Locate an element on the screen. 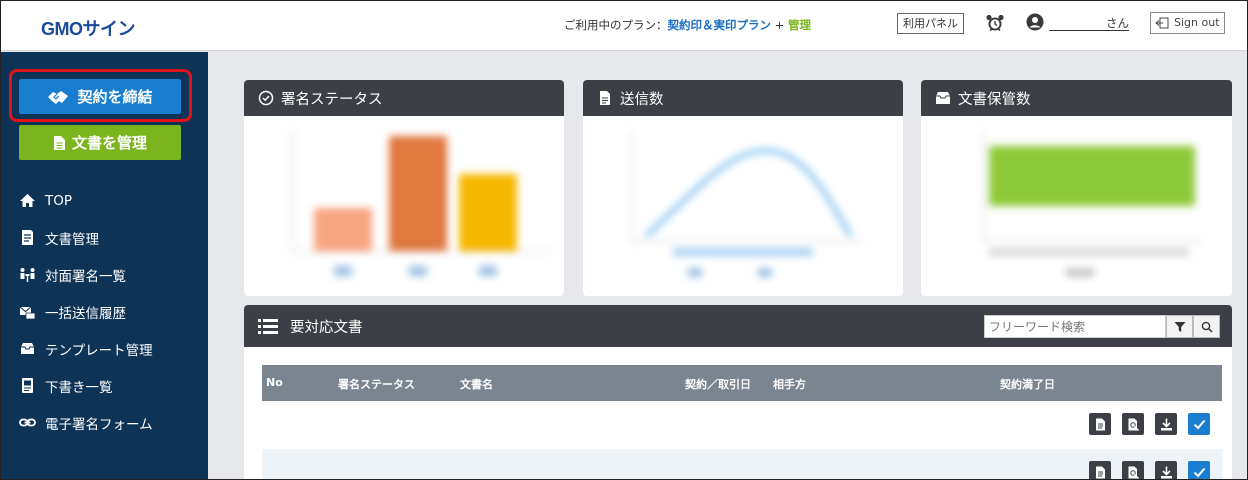 This screenshot has width=1248, height=480. plan-name: 契約印＆実印プラン is located at coordinates (719, 25).